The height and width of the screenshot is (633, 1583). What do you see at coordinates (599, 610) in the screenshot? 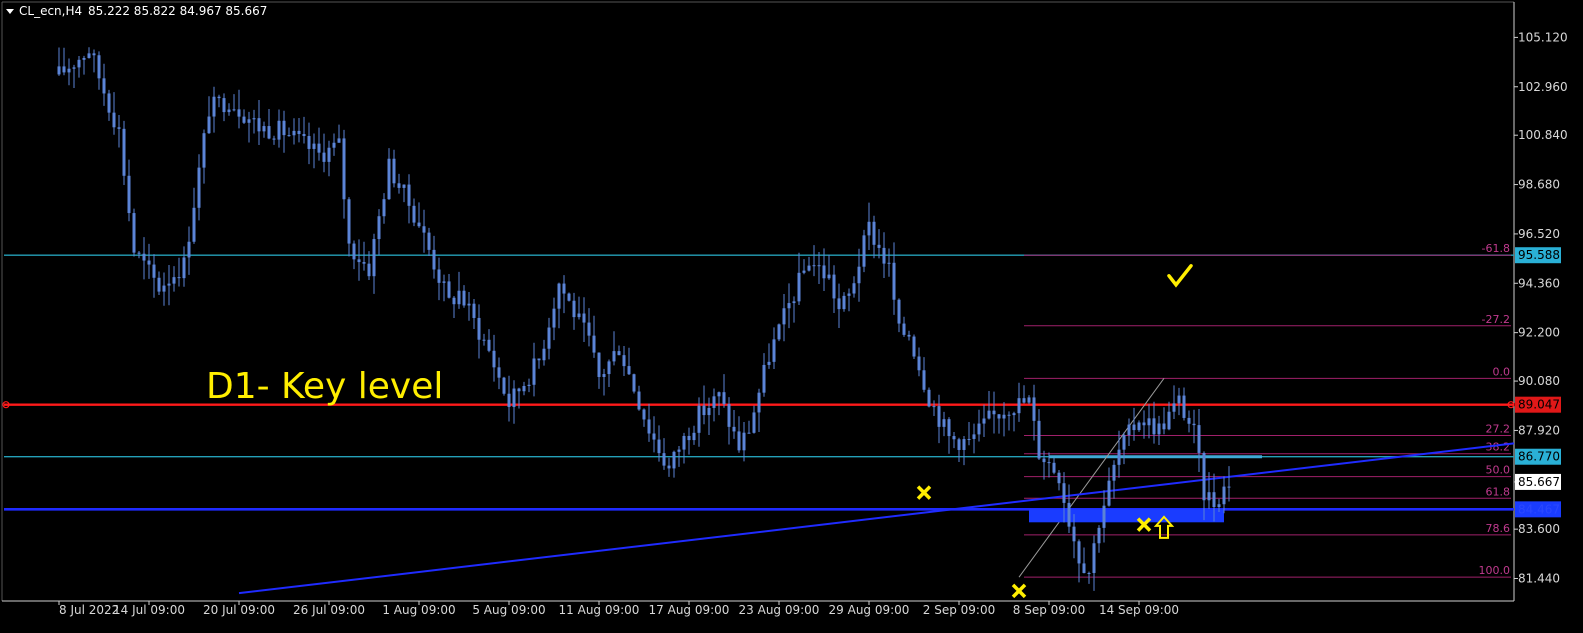
I see `x-tick-label: 11 Aug 09:00` at bounding box center [599, 610].